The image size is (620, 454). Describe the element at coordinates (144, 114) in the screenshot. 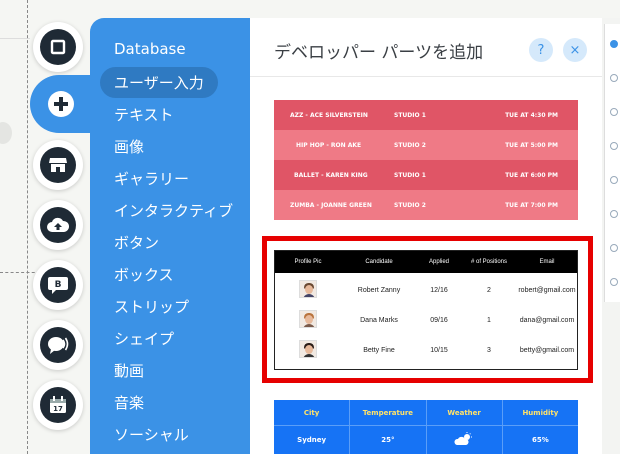

I see `category-text: テキスト` at that location.